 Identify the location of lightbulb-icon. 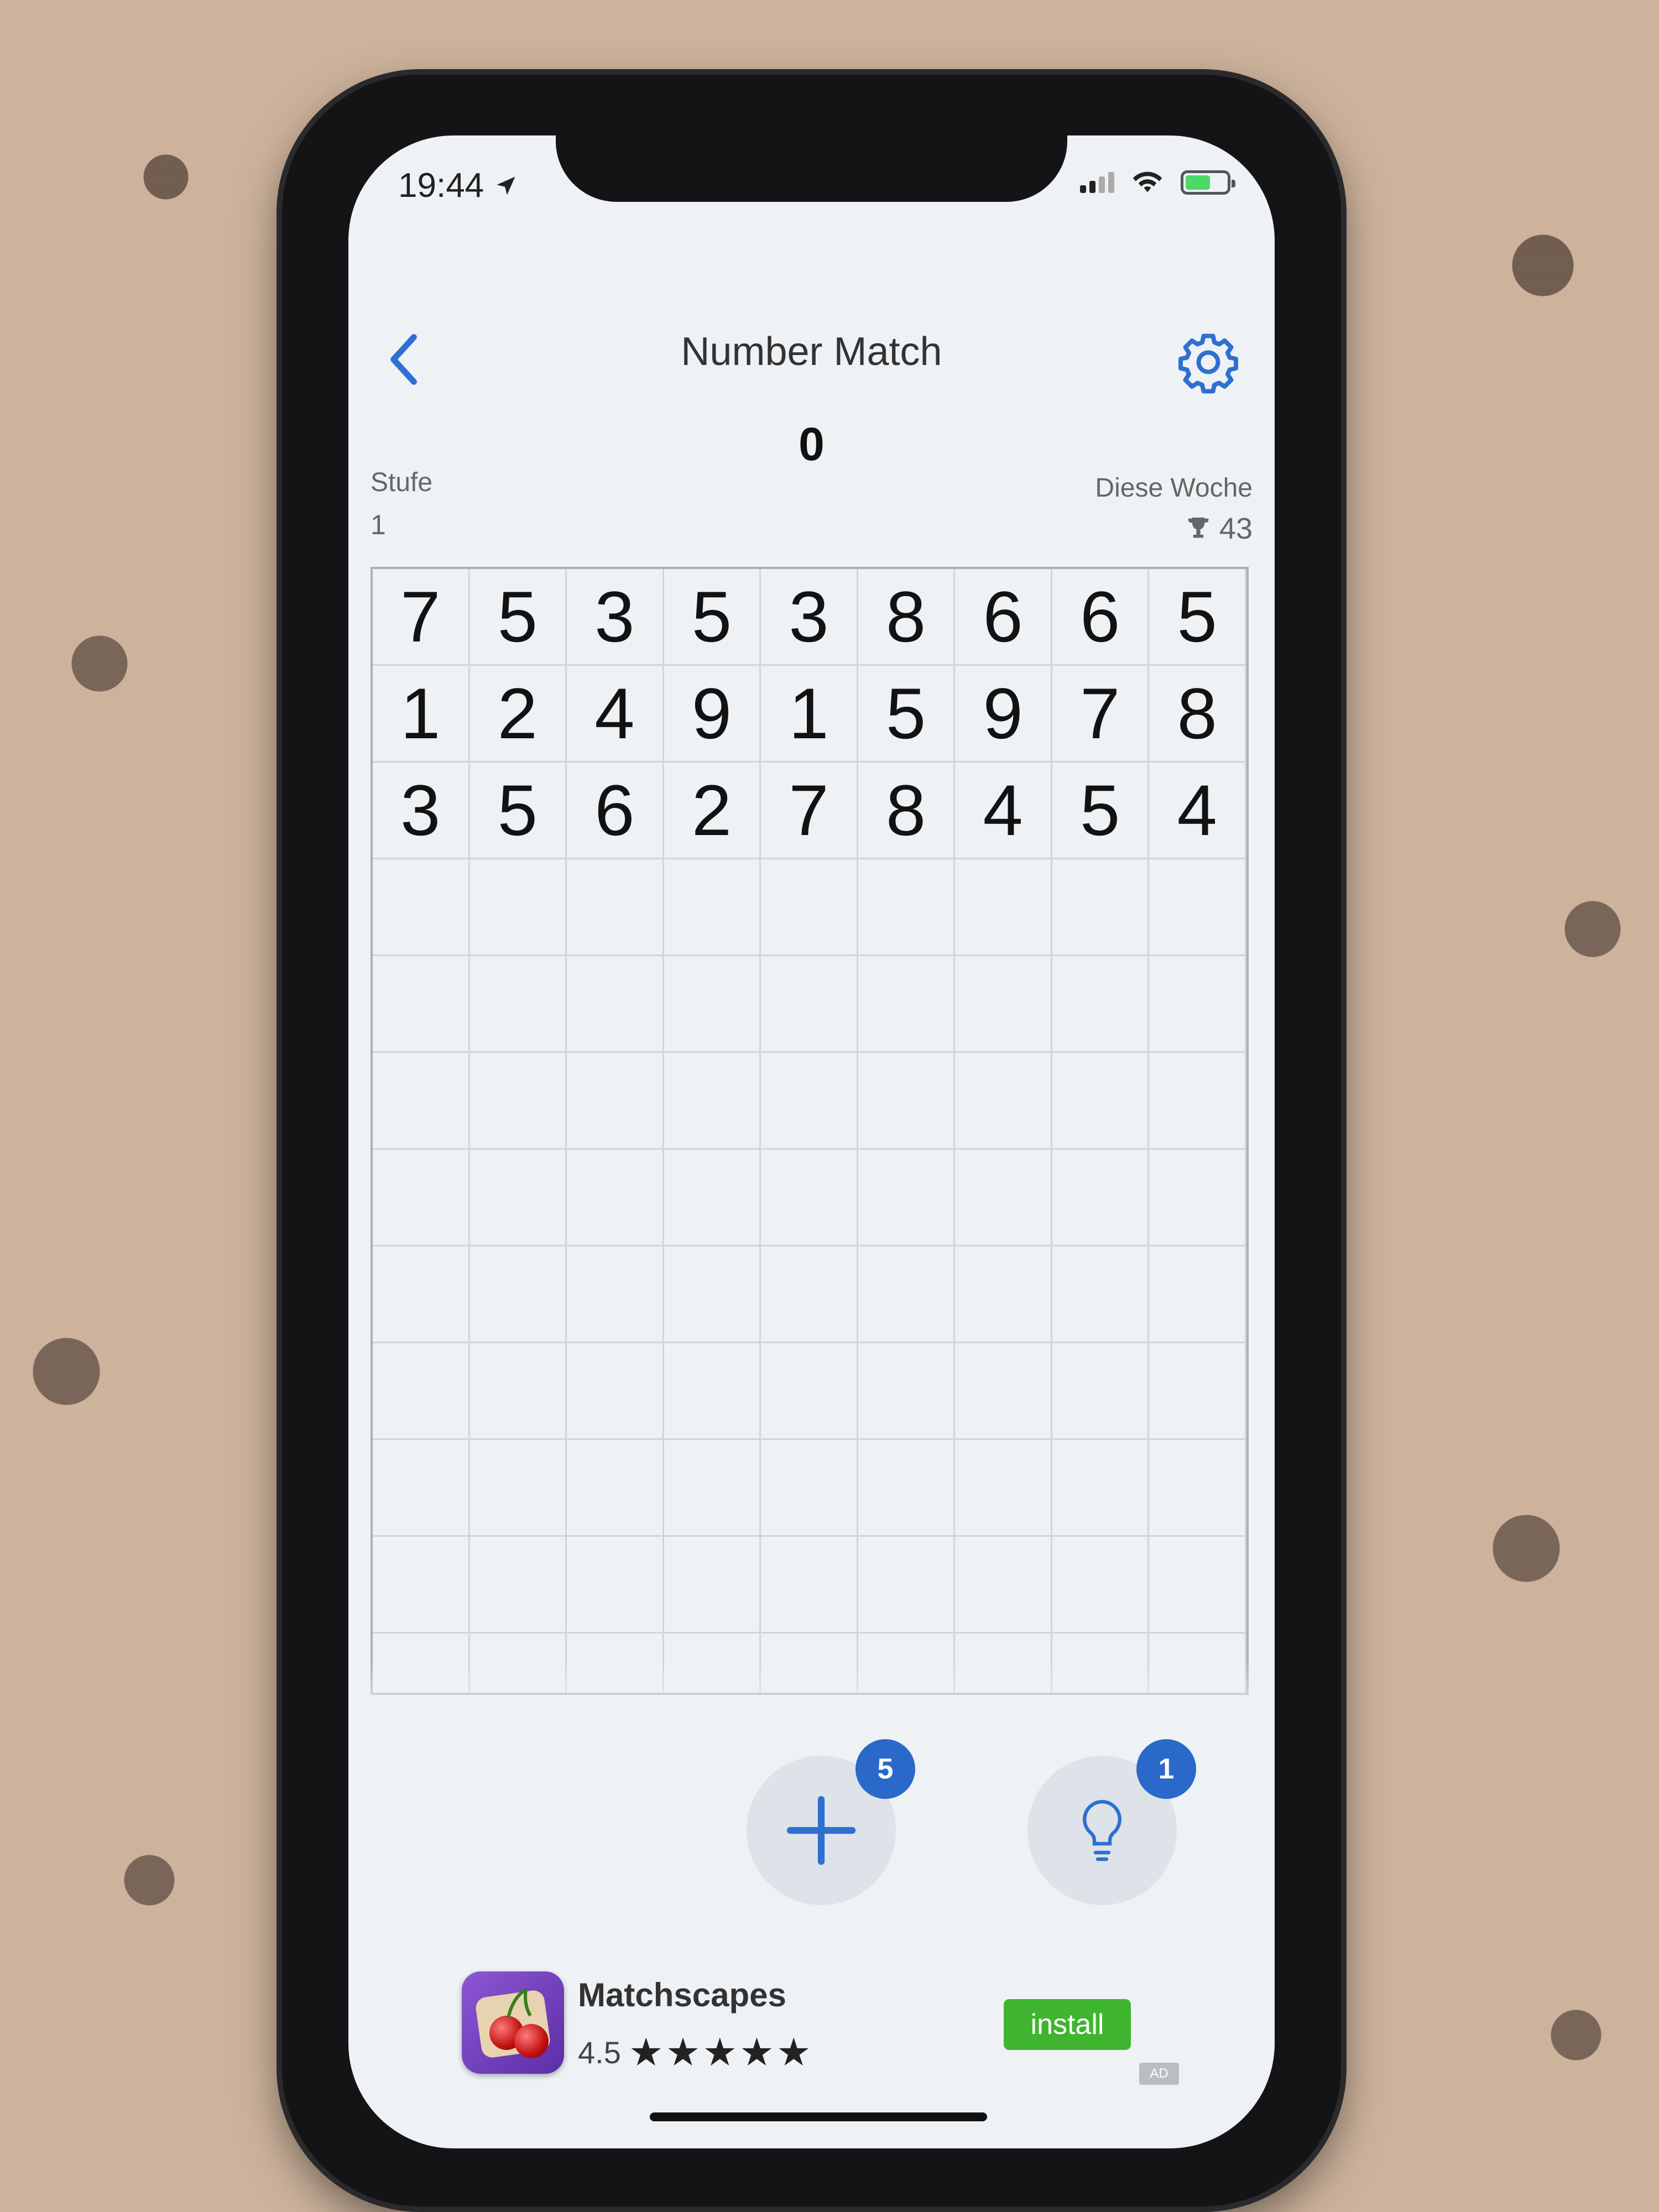
(1102, 1830).